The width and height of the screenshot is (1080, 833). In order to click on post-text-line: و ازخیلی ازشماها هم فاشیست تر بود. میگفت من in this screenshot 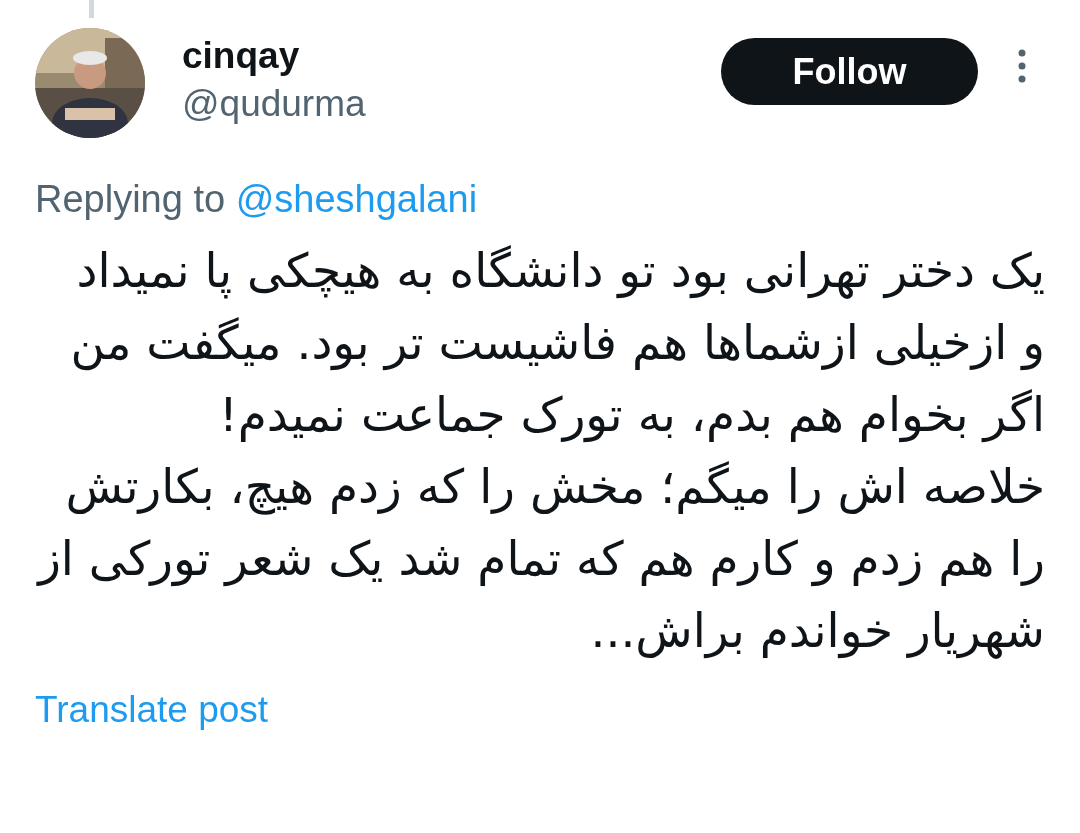, I will do `click(557, 343)`.